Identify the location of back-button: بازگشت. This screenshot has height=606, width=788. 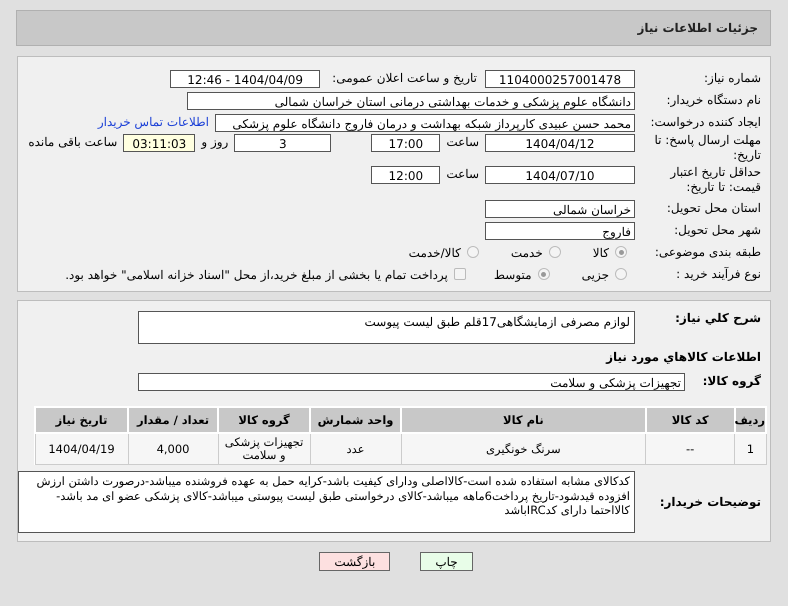
(354, 561).